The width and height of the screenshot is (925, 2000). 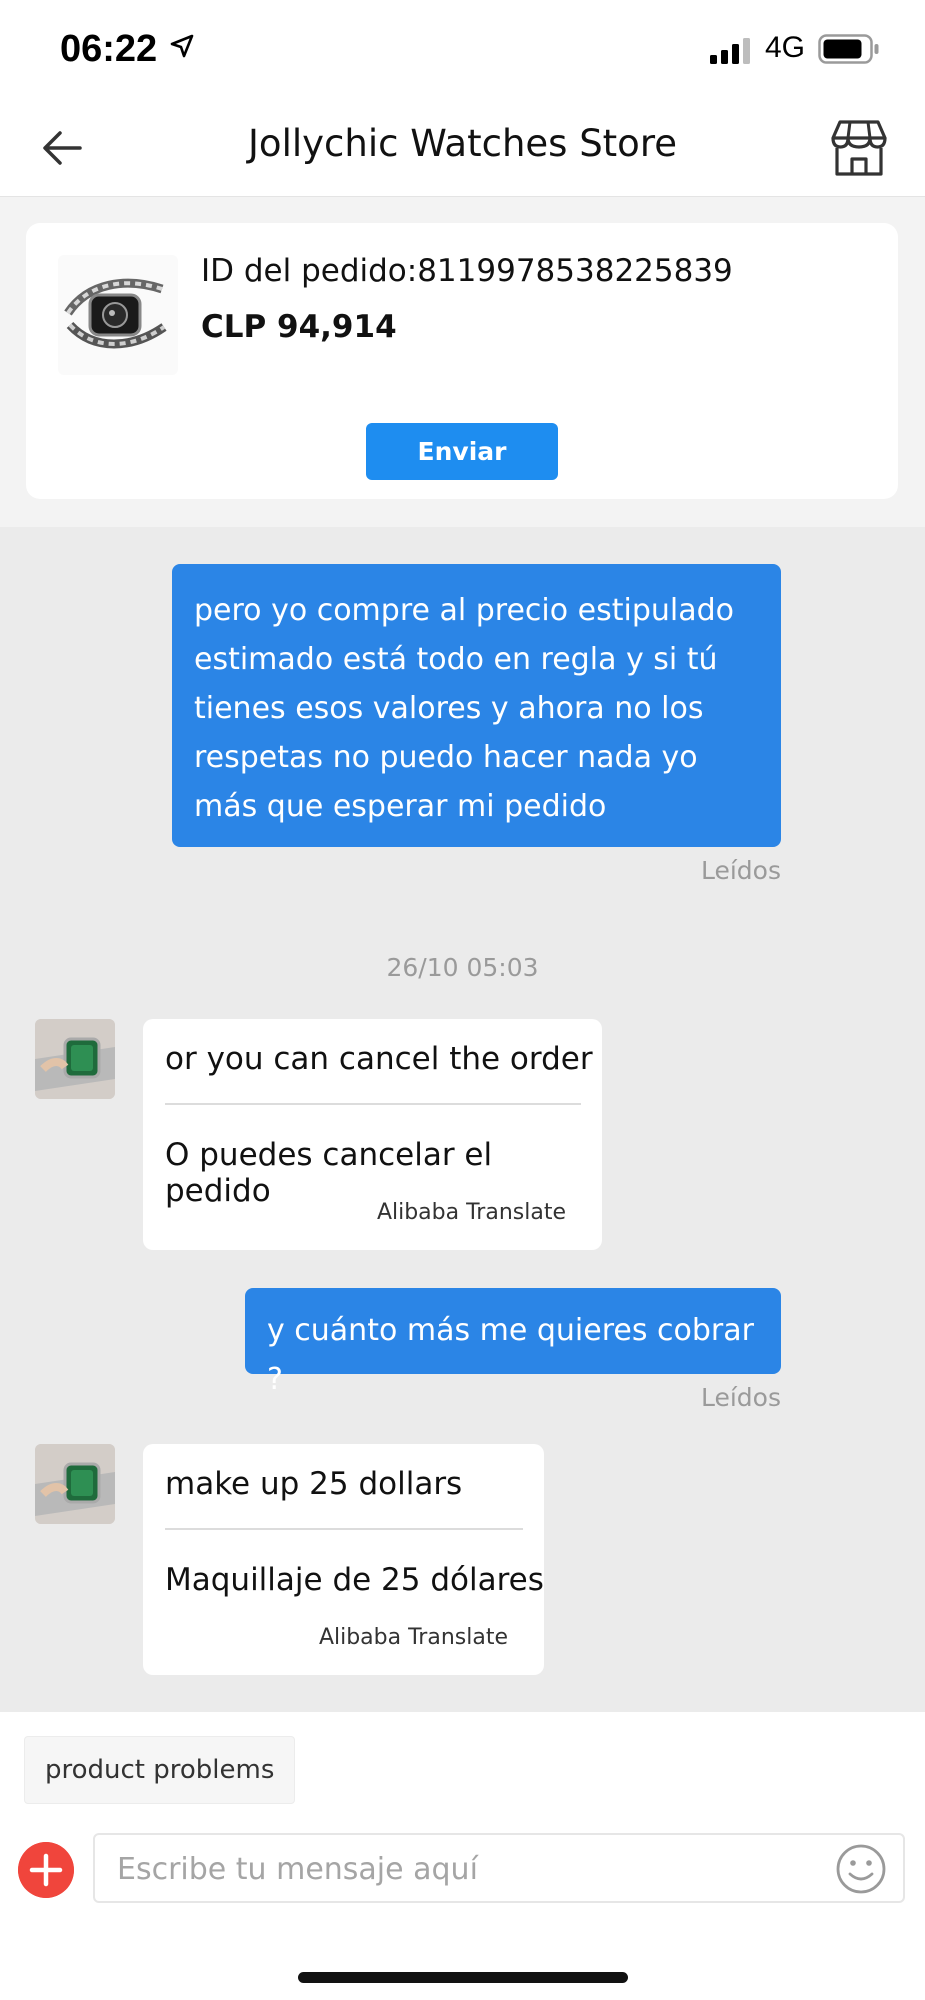 What do you see at coordinates (354, 1580) in the screenshot?
I see `translated-text: Maquillaje de 25 dólares` at bounding box center [354, 1580].